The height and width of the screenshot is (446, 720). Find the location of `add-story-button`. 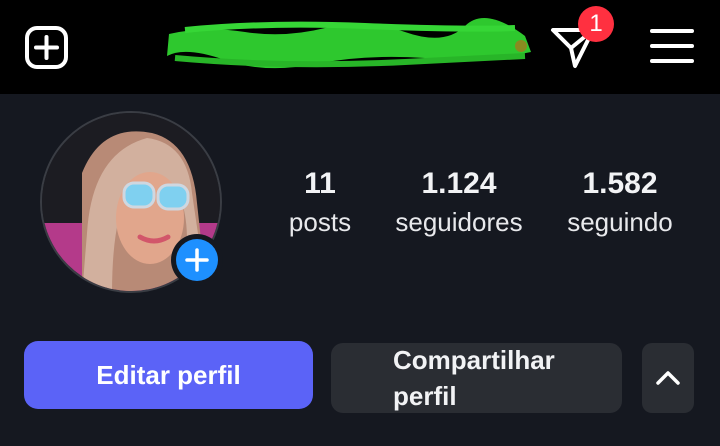

add-story-button is located at coordinates (197, 260).